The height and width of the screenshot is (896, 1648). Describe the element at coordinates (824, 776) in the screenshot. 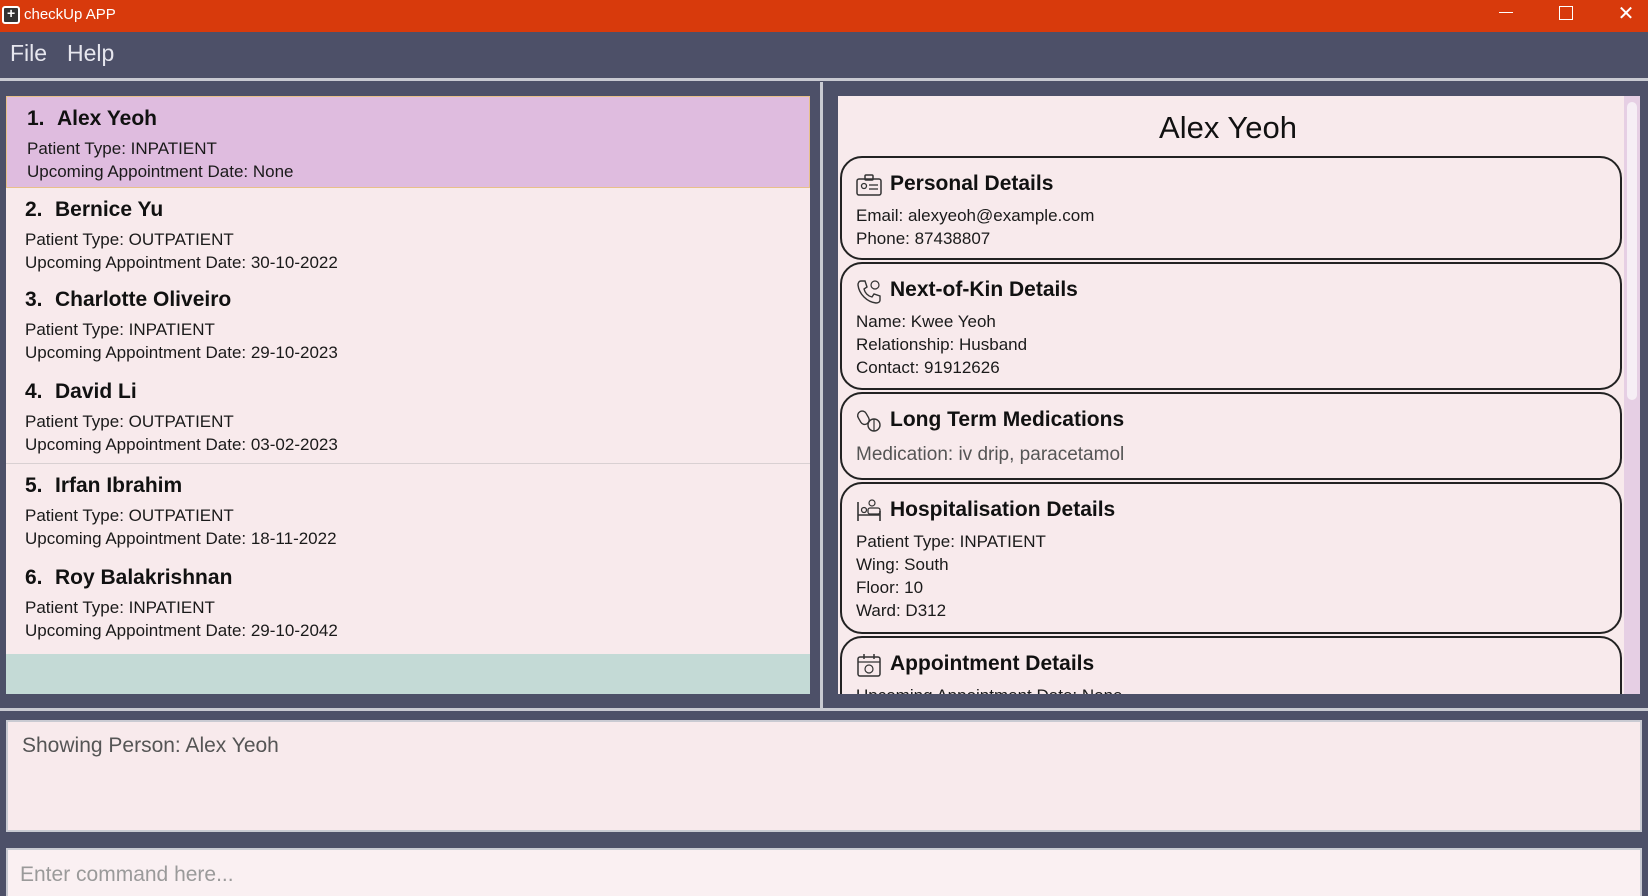

I see `result-display: Showing Person: Alex Yeoh` at that location.